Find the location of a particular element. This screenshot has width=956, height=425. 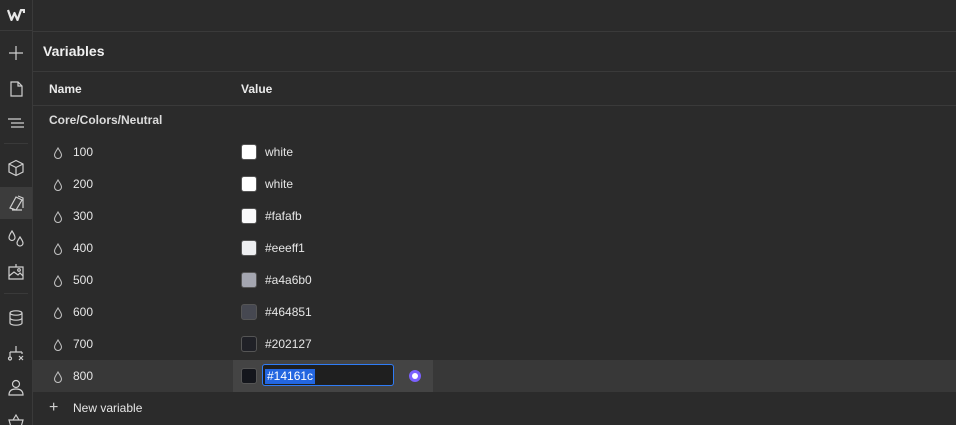

ecommerce-icon is located at coordinates (16, 414).